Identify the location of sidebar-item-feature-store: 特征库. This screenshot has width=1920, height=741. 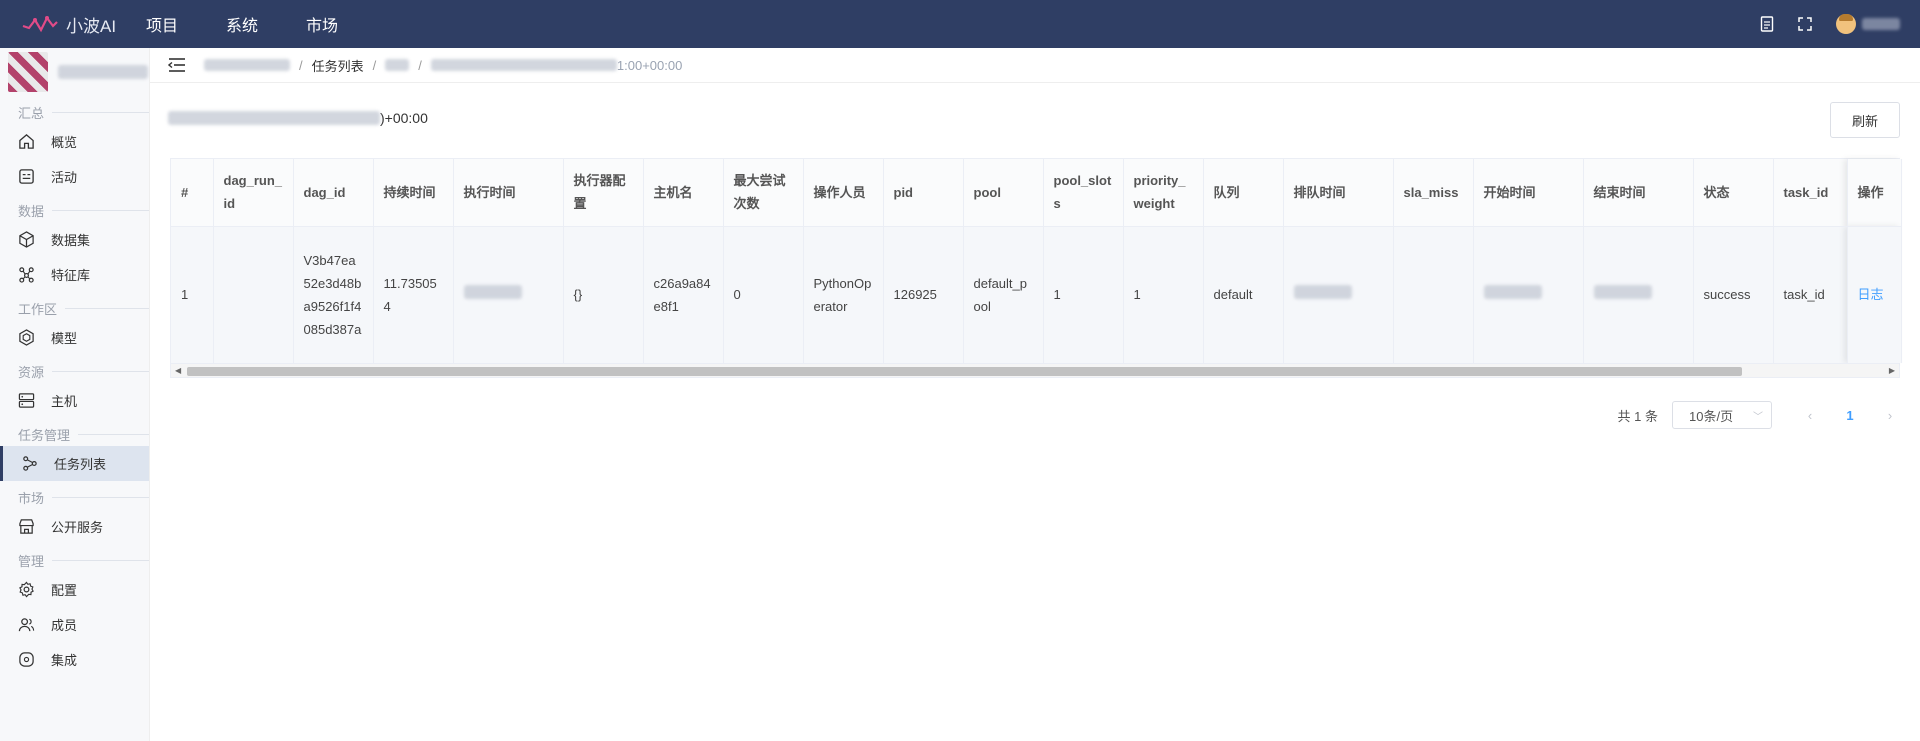
(74, 274).